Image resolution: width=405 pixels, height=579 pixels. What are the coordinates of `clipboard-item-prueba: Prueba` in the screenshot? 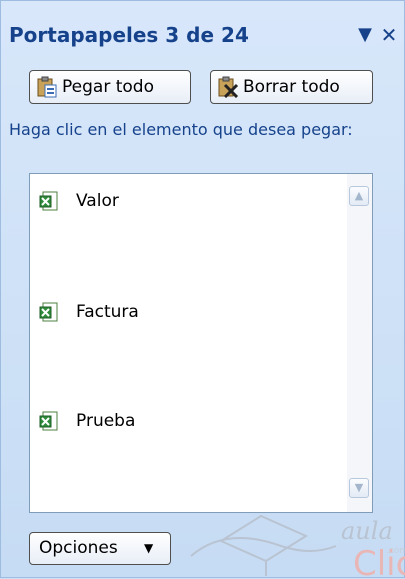 It's located at (189, 421).